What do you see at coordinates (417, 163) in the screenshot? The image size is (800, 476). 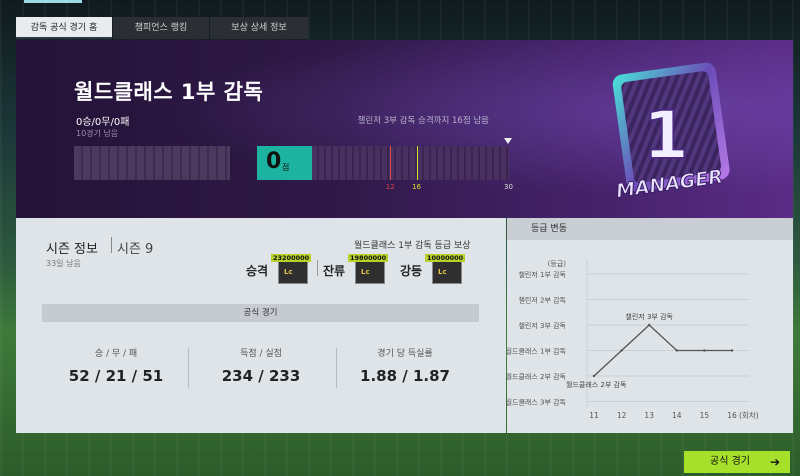 I see `promotion-mark` at bounding box center [417, 163].